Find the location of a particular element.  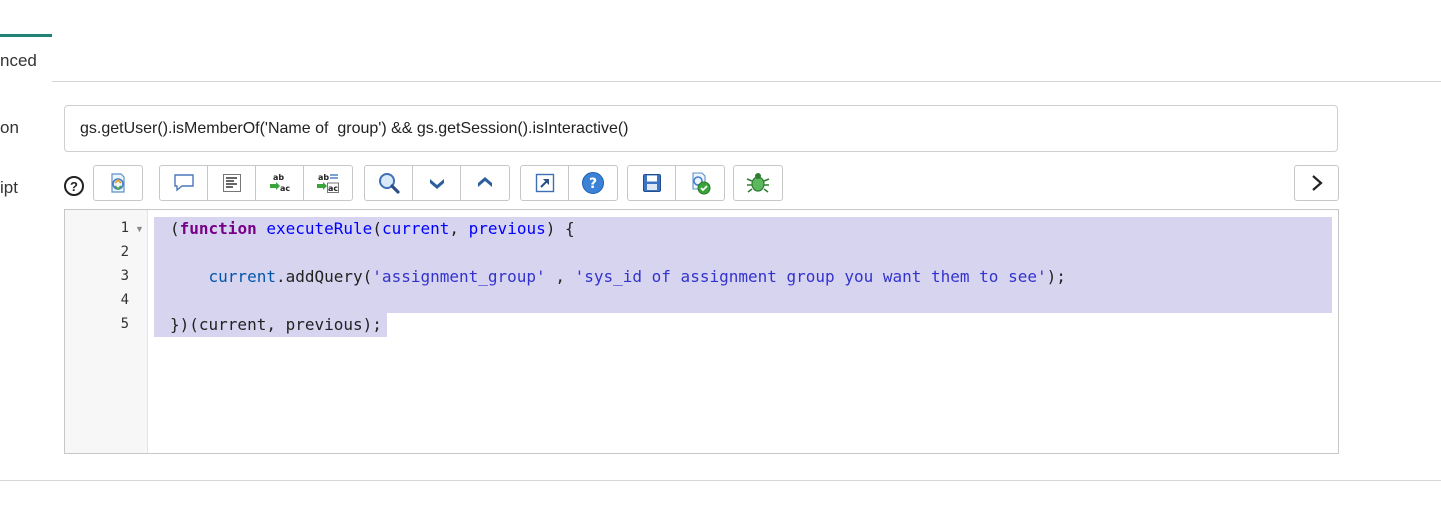

condition-input is located at coordinates (701, 128).